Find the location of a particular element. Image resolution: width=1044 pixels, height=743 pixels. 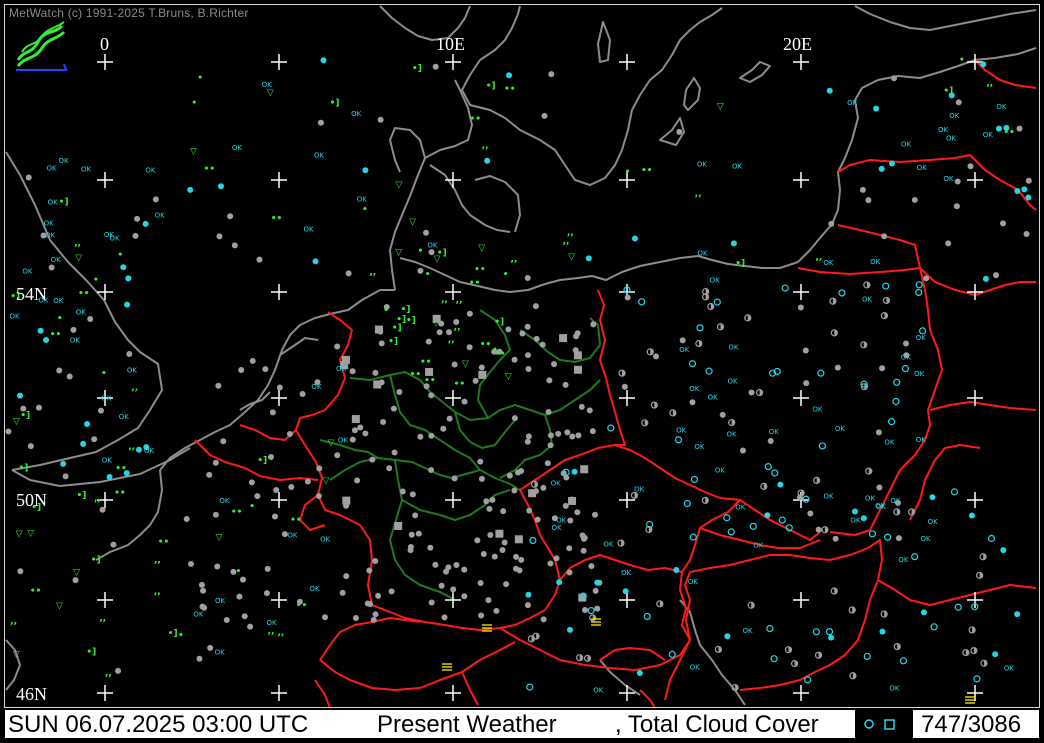

metwatch-logo-icon is located at coordinates (41, 46).